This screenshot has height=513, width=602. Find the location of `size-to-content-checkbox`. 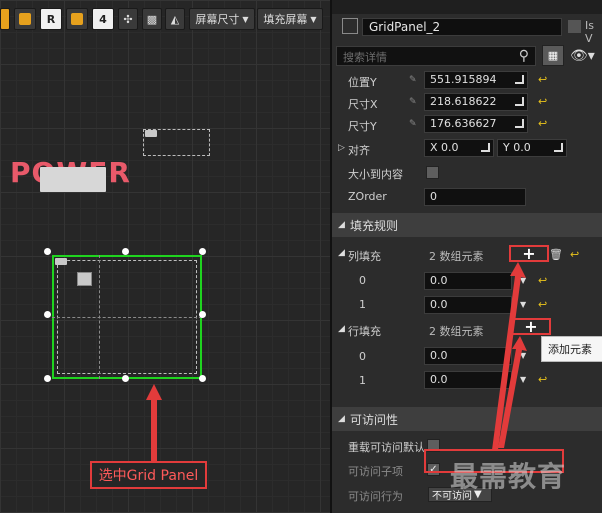

size-to-content-checkbox is located at coordinates (432, 172).